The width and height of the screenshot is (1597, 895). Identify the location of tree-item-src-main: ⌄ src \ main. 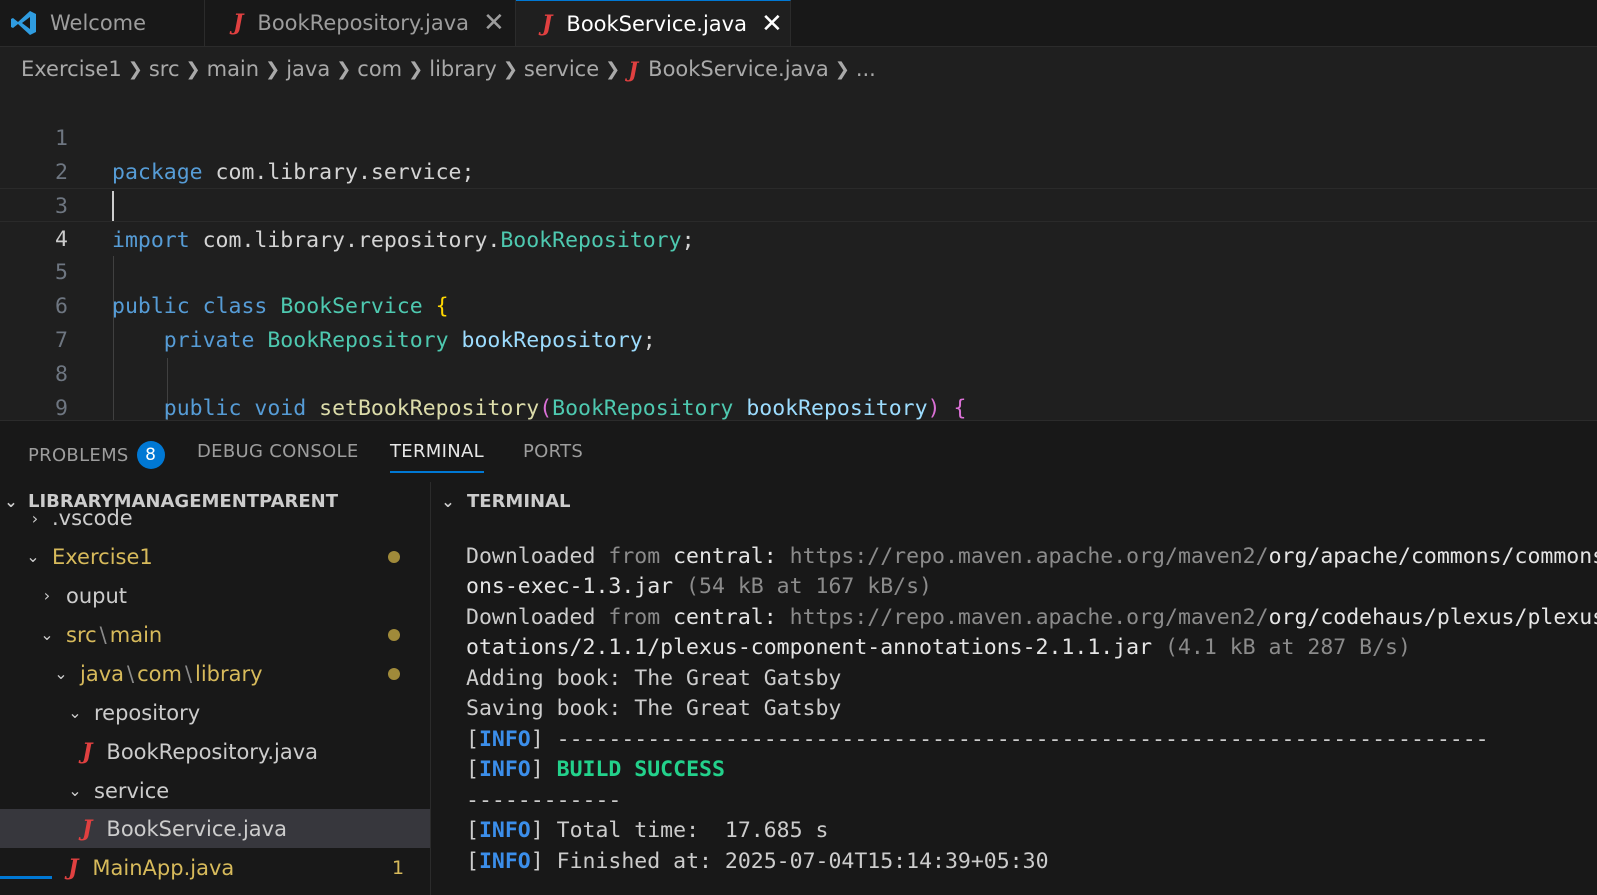
(215, 634).